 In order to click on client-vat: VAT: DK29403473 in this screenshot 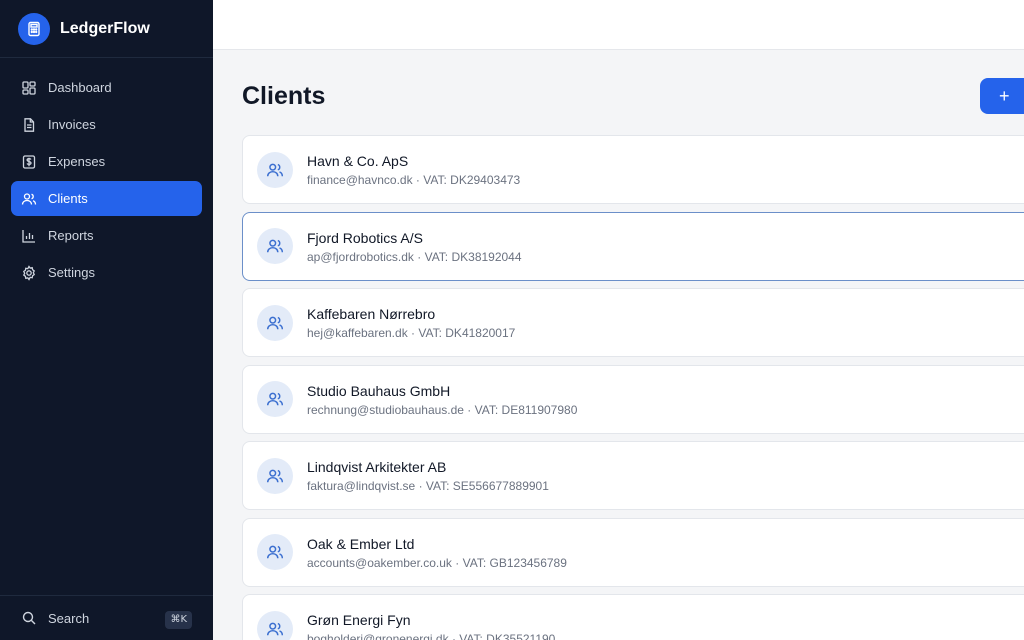, I will do `click(472, 180)`.